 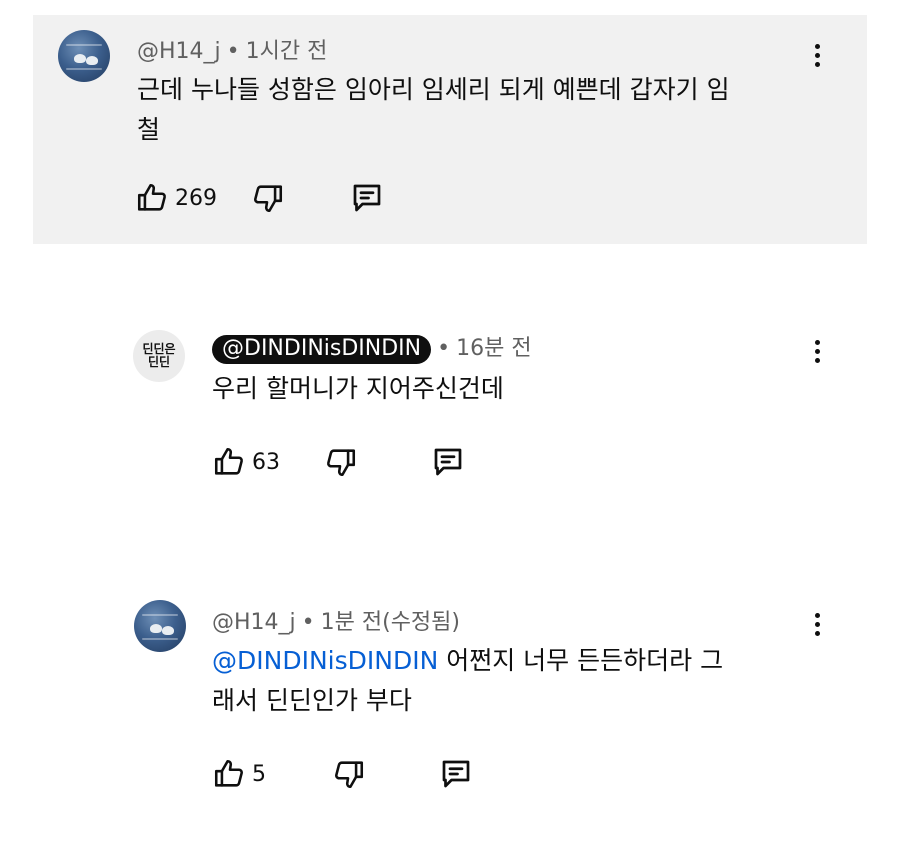 I want to click on comment-time: 1분 전(수정됨), so click(x=390, y=622).